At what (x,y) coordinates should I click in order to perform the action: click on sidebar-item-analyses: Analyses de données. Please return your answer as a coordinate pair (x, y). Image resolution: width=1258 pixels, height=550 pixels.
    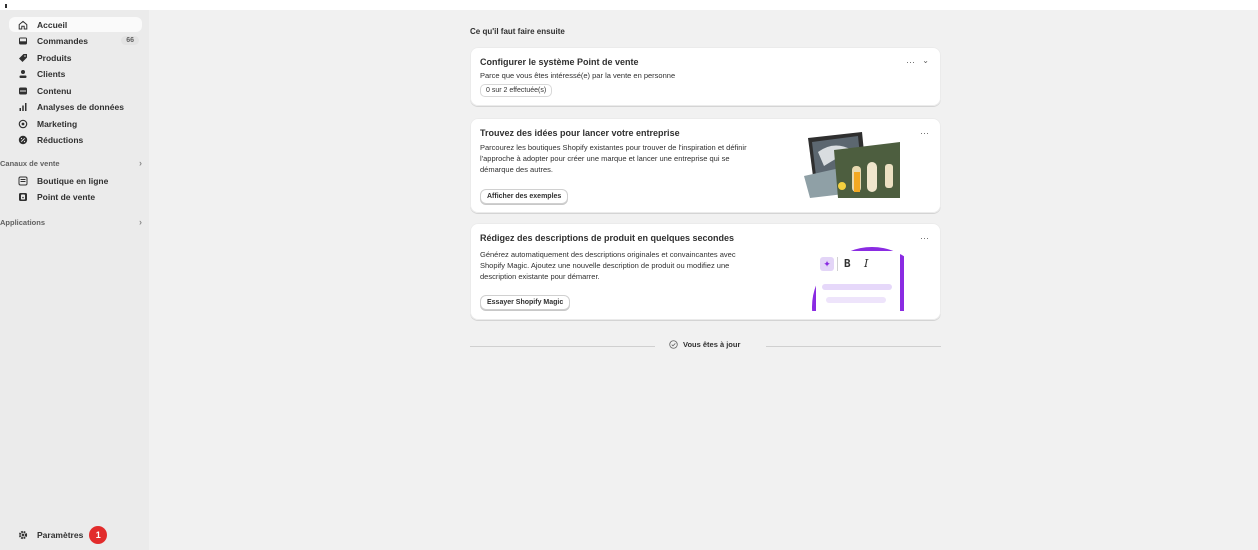
    Looking at the image, I should click on (75, 106).